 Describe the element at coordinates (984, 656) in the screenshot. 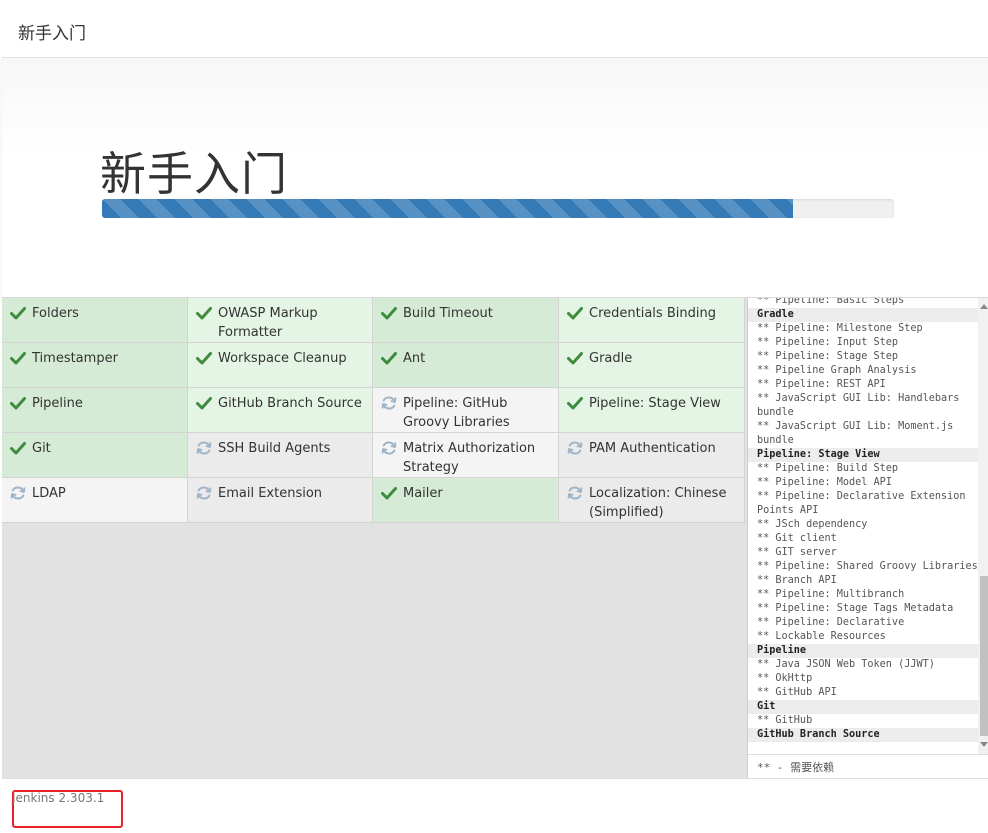

I see `scrollbar-thumb` at that location.